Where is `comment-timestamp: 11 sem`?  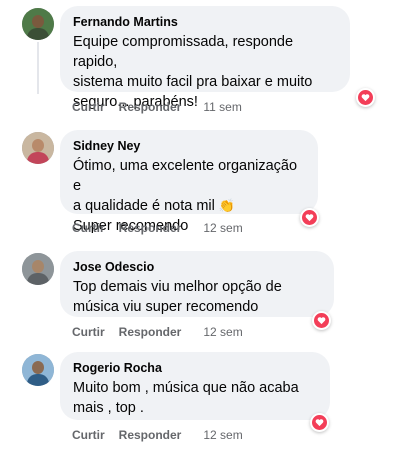
comment-timestamp: 11 sem is located at coordinates (222, 107).